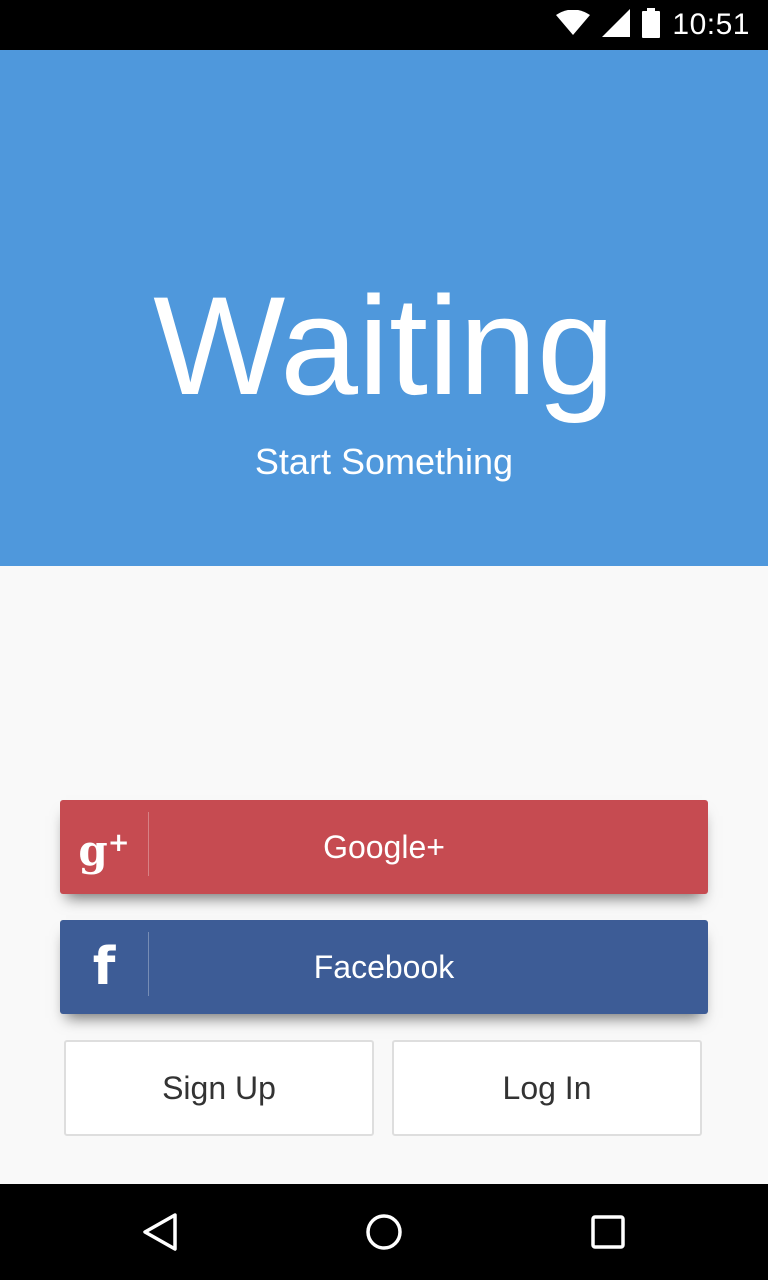  What do you see at coordinates (608, 1232) in the screenshot?
I see `recents-icon` at bounding box center [608, 1232].